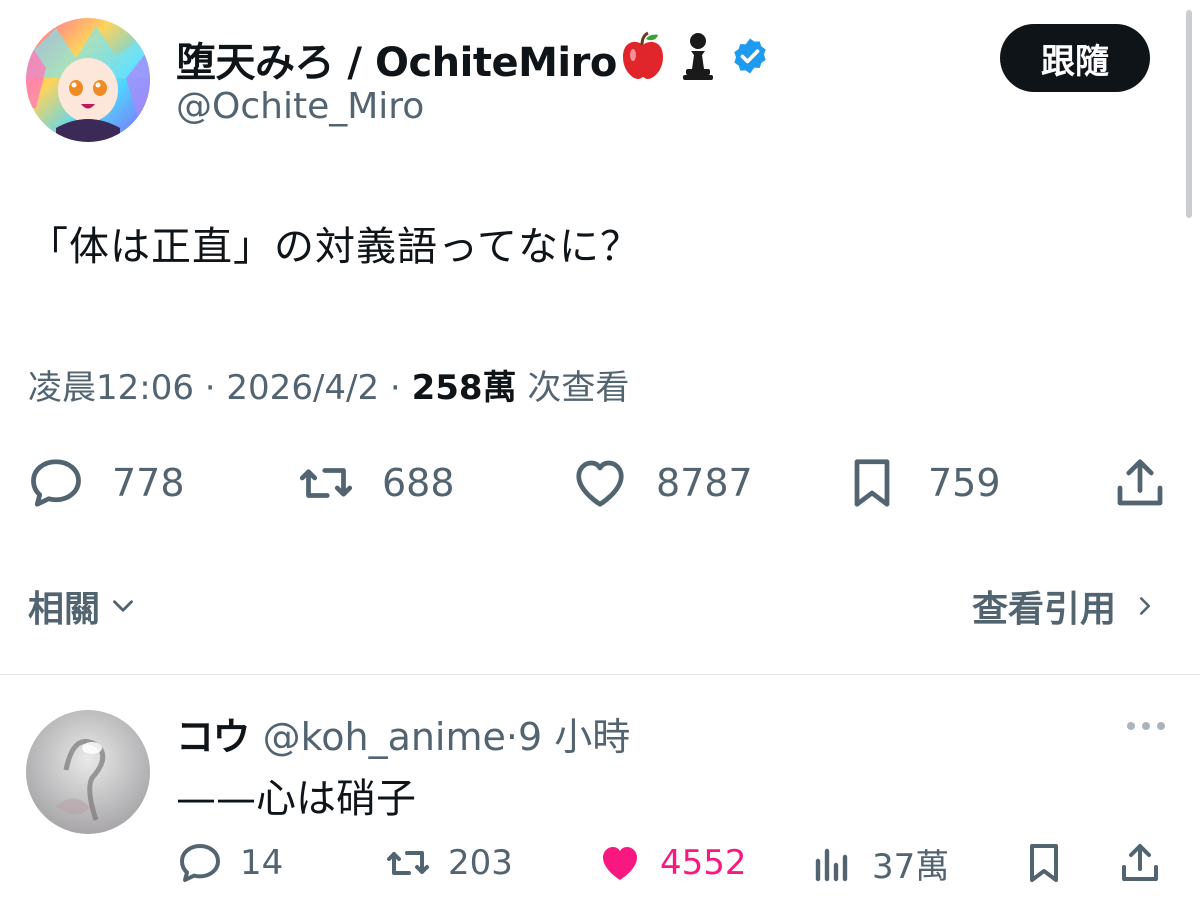 This screenshot has height=923, width=1200. Describe the element at coordinates (123, 606) in the screenshot. I see `chevron-down-icon` at that location.